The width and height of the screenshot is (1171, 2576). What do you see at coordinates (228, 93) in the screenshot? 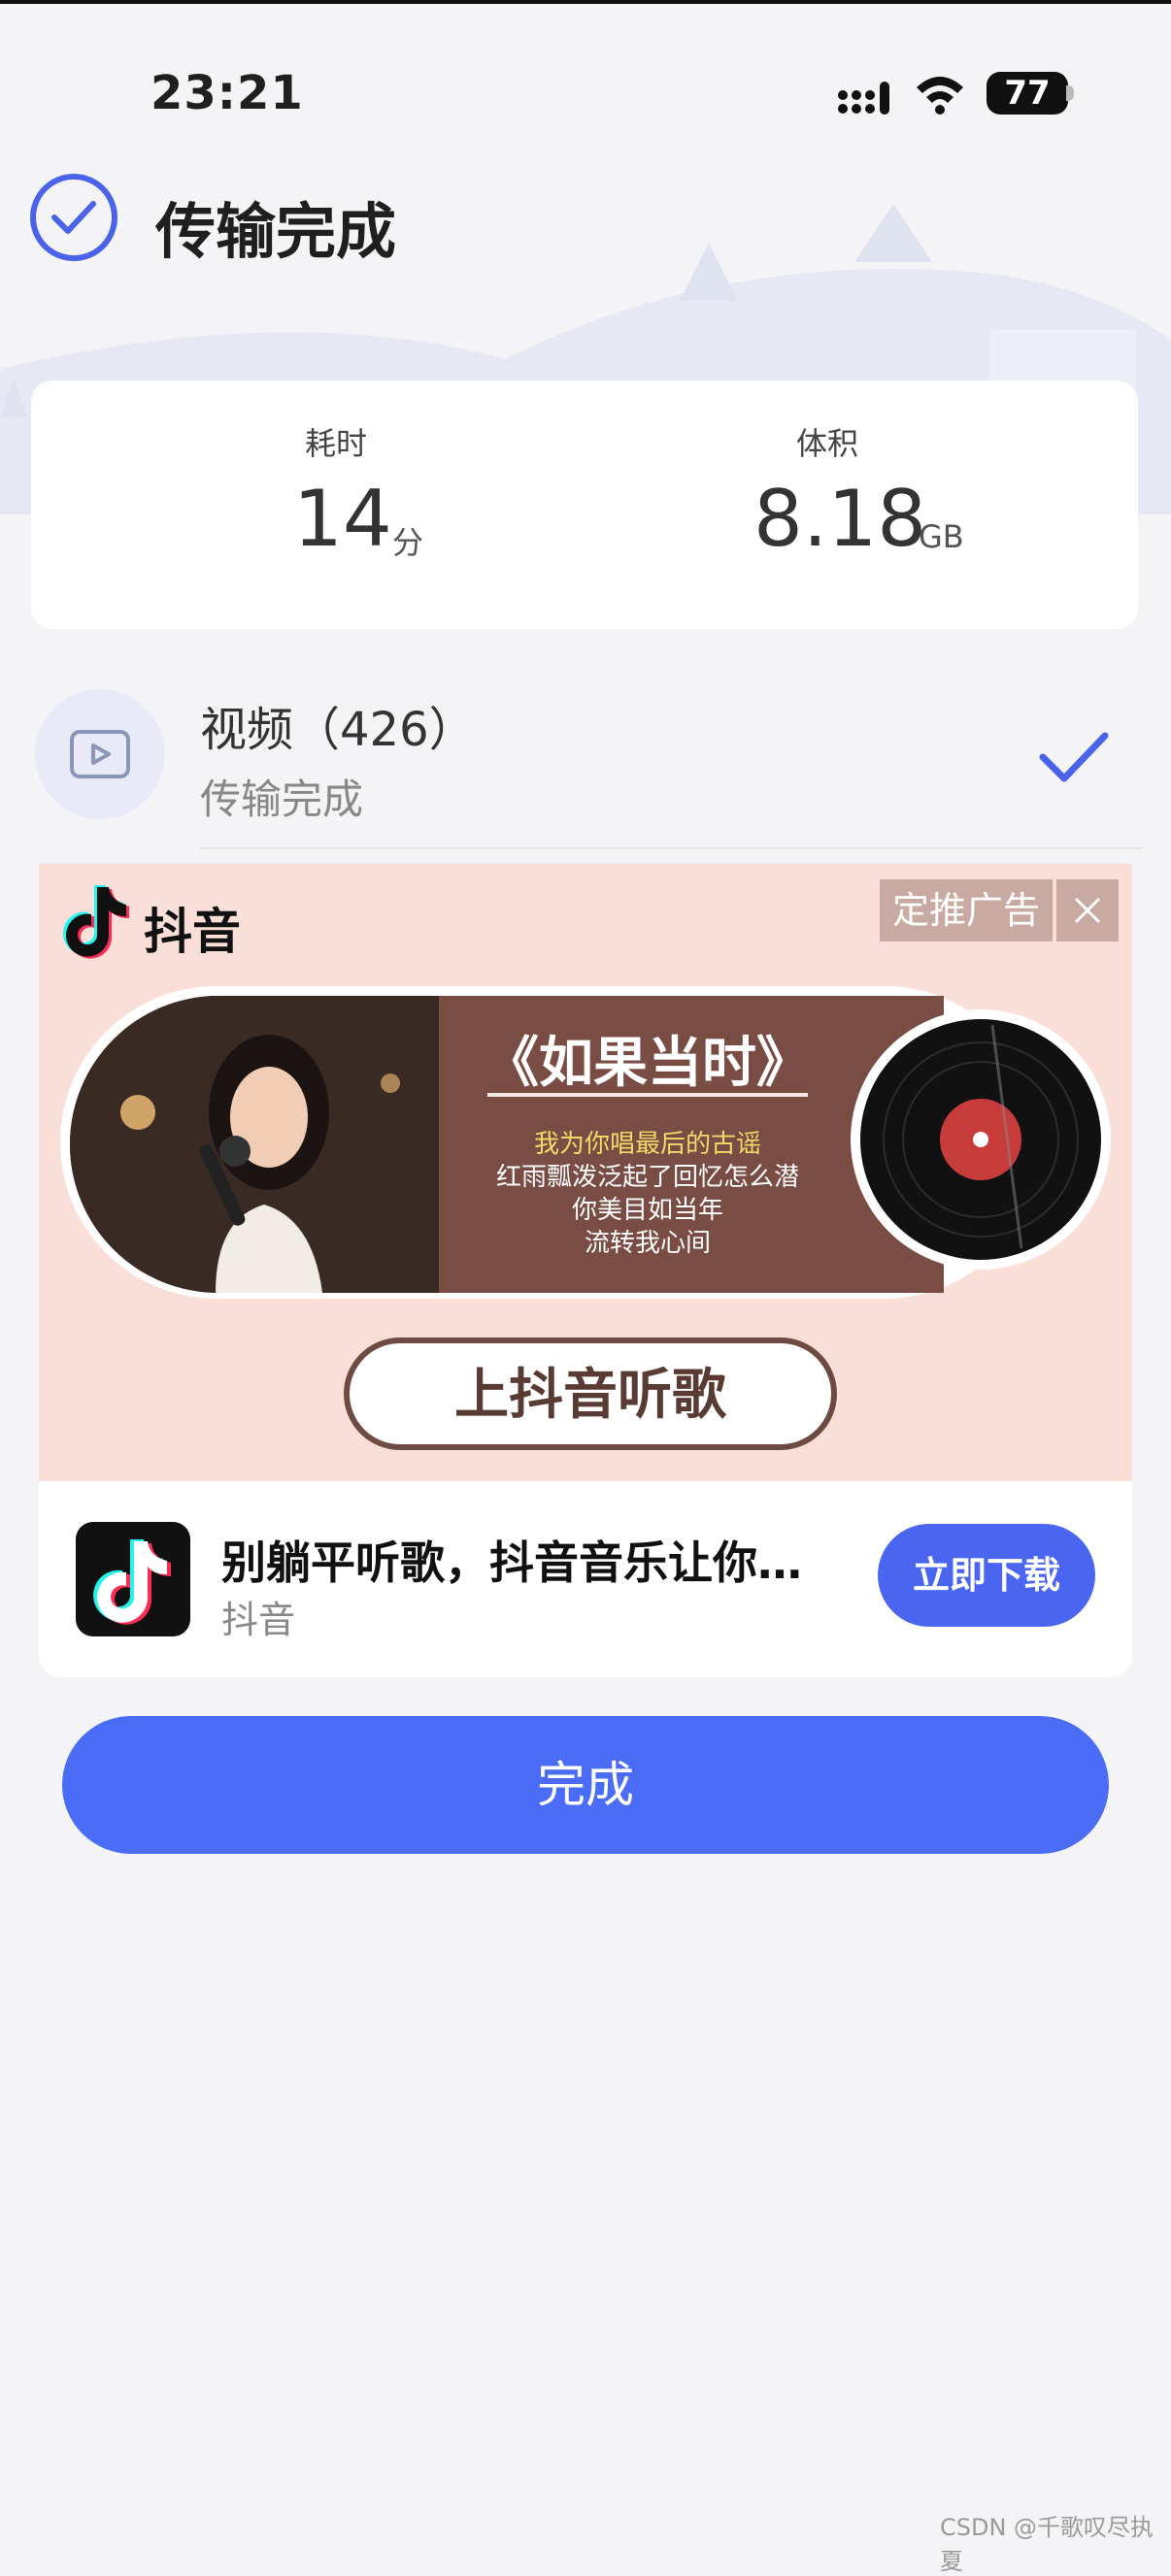
I see `status-time: 23:21` at bounding box center [228, 93].